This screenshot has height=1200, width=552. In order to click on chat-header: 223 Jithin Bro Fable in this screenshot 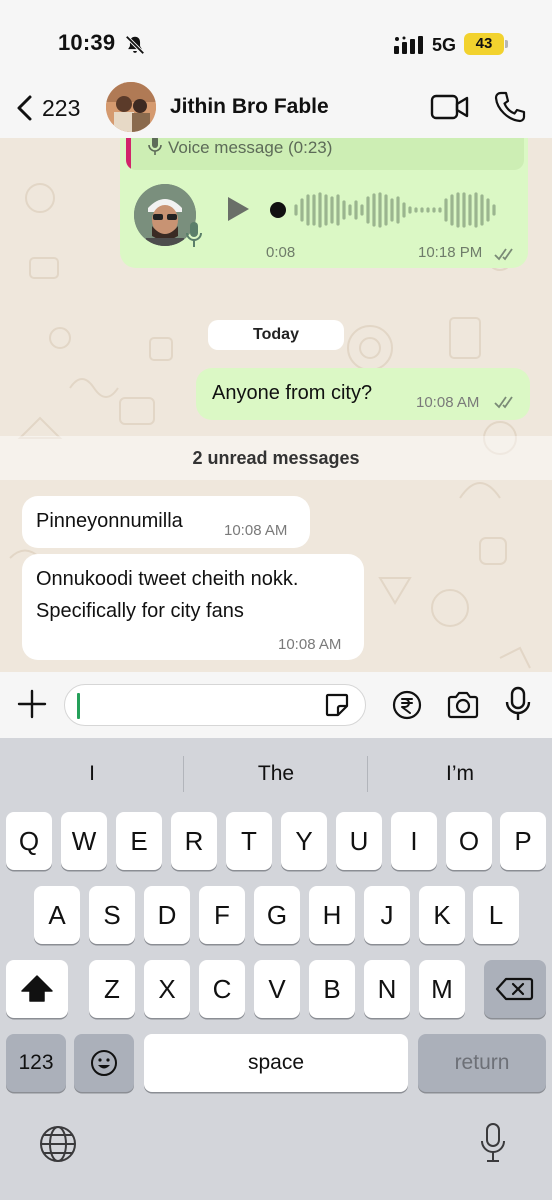, I will do `click(276, 109)`.